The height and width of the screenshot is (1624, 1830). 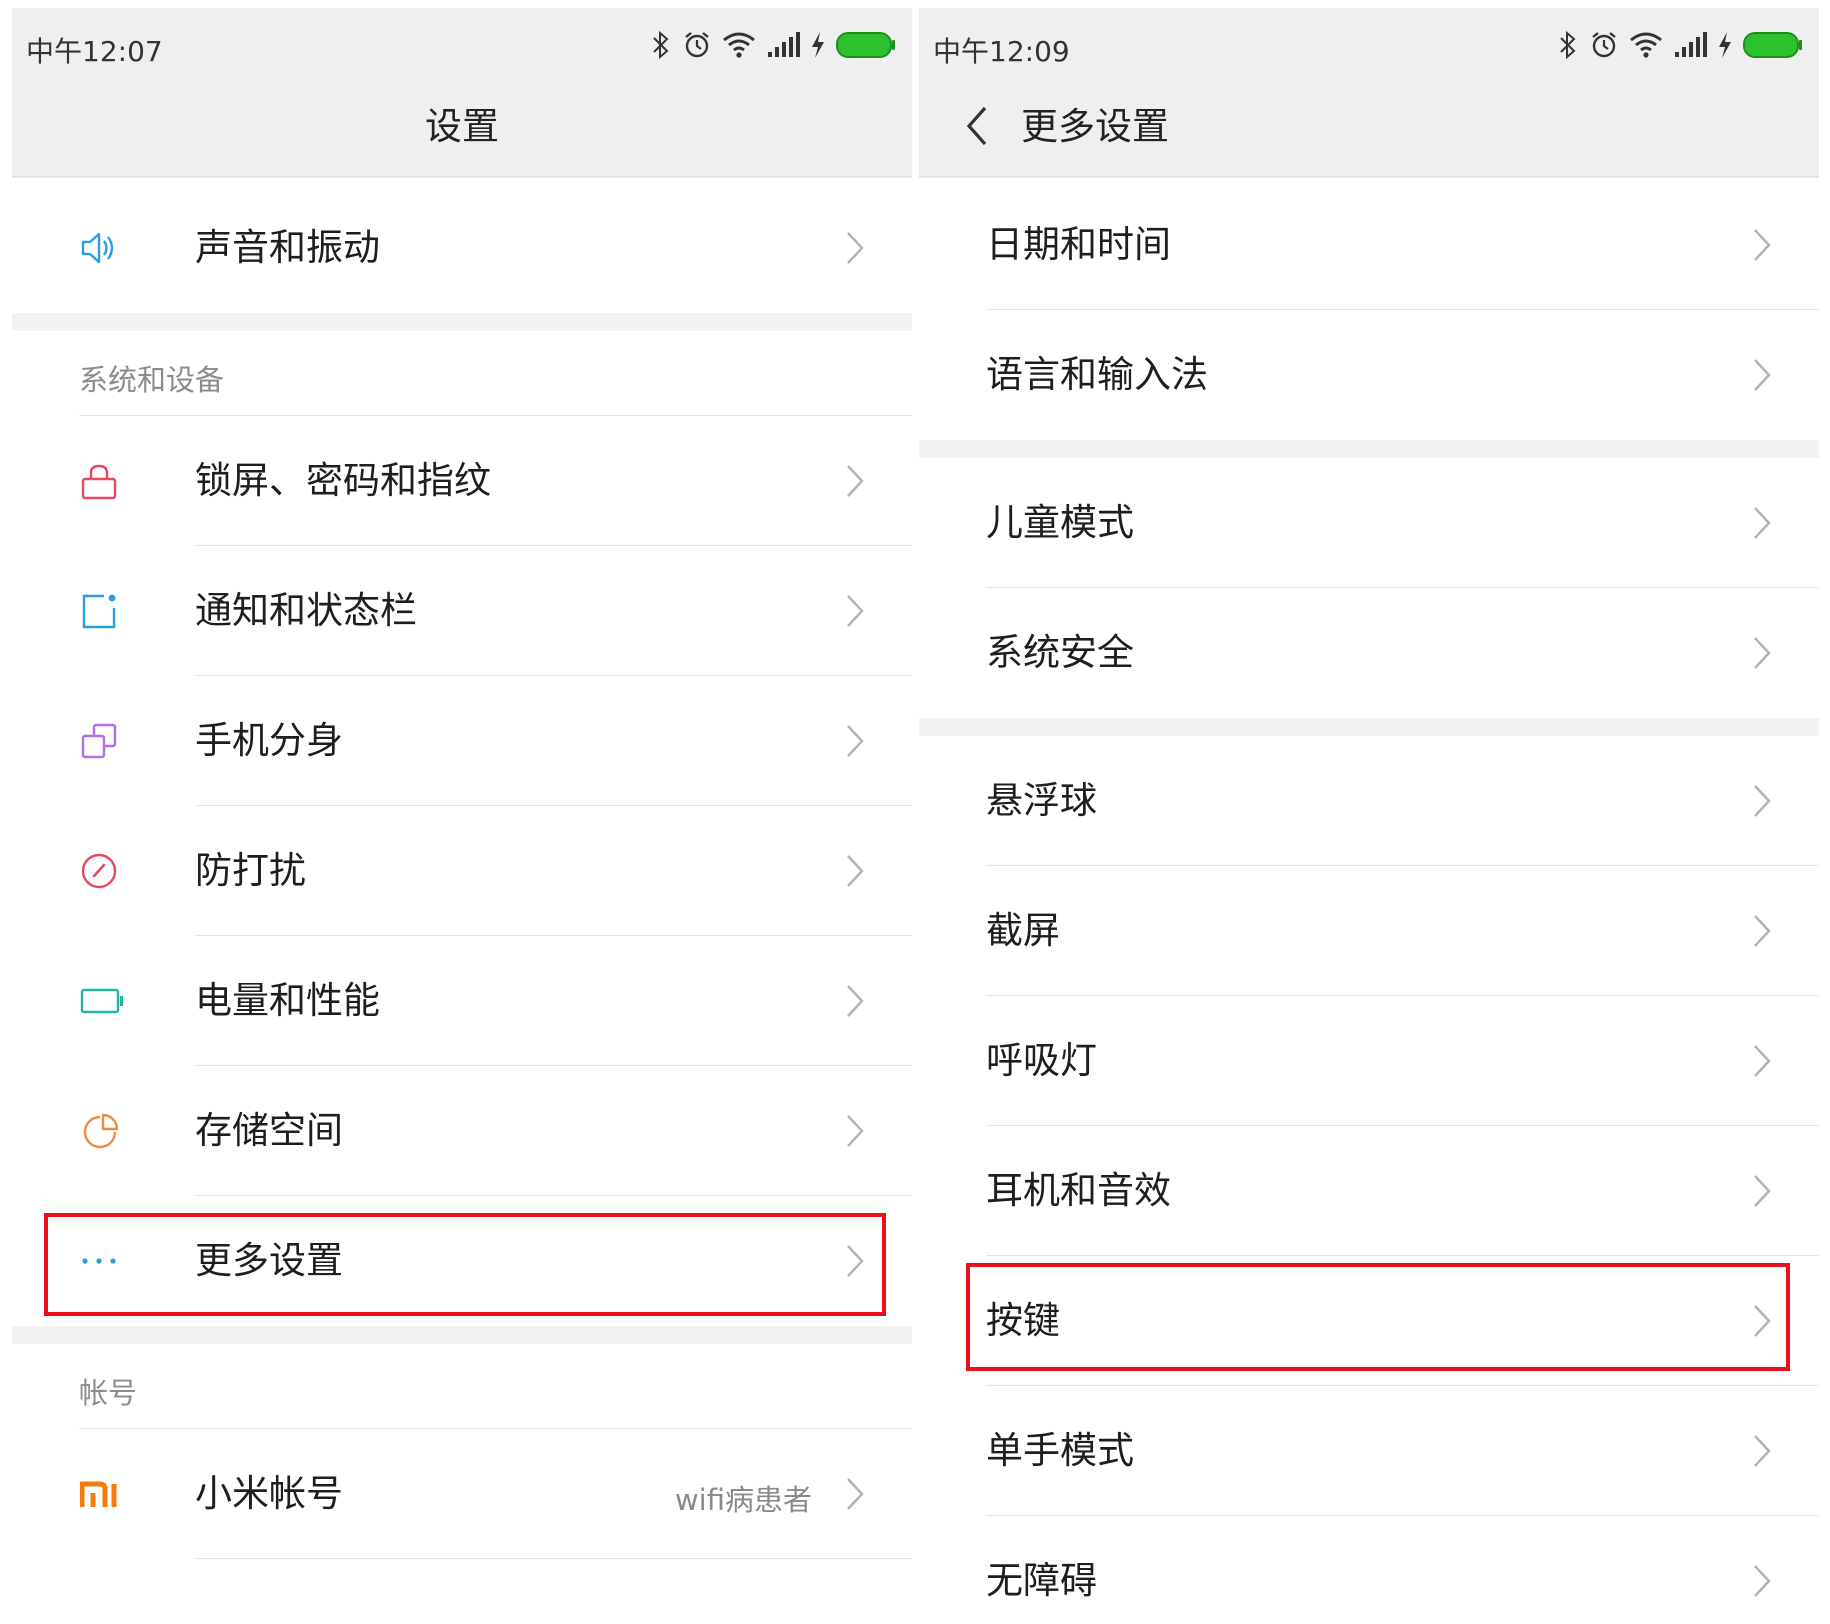 I want to click on list-item-accessibility: 无障碍, so click(x=1369, y=1568).